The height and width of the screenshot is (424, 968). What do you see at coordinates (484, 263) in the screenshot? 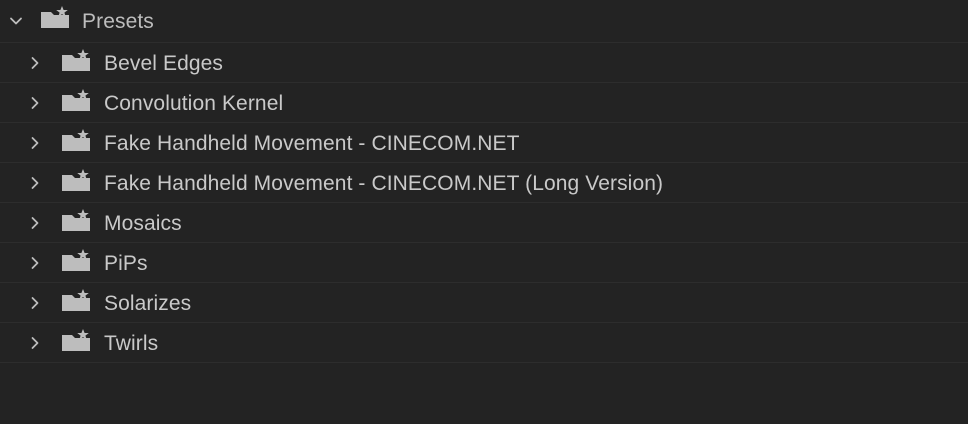
I see `tree-row-pips: PiPs` at bounding box center [484, 263].